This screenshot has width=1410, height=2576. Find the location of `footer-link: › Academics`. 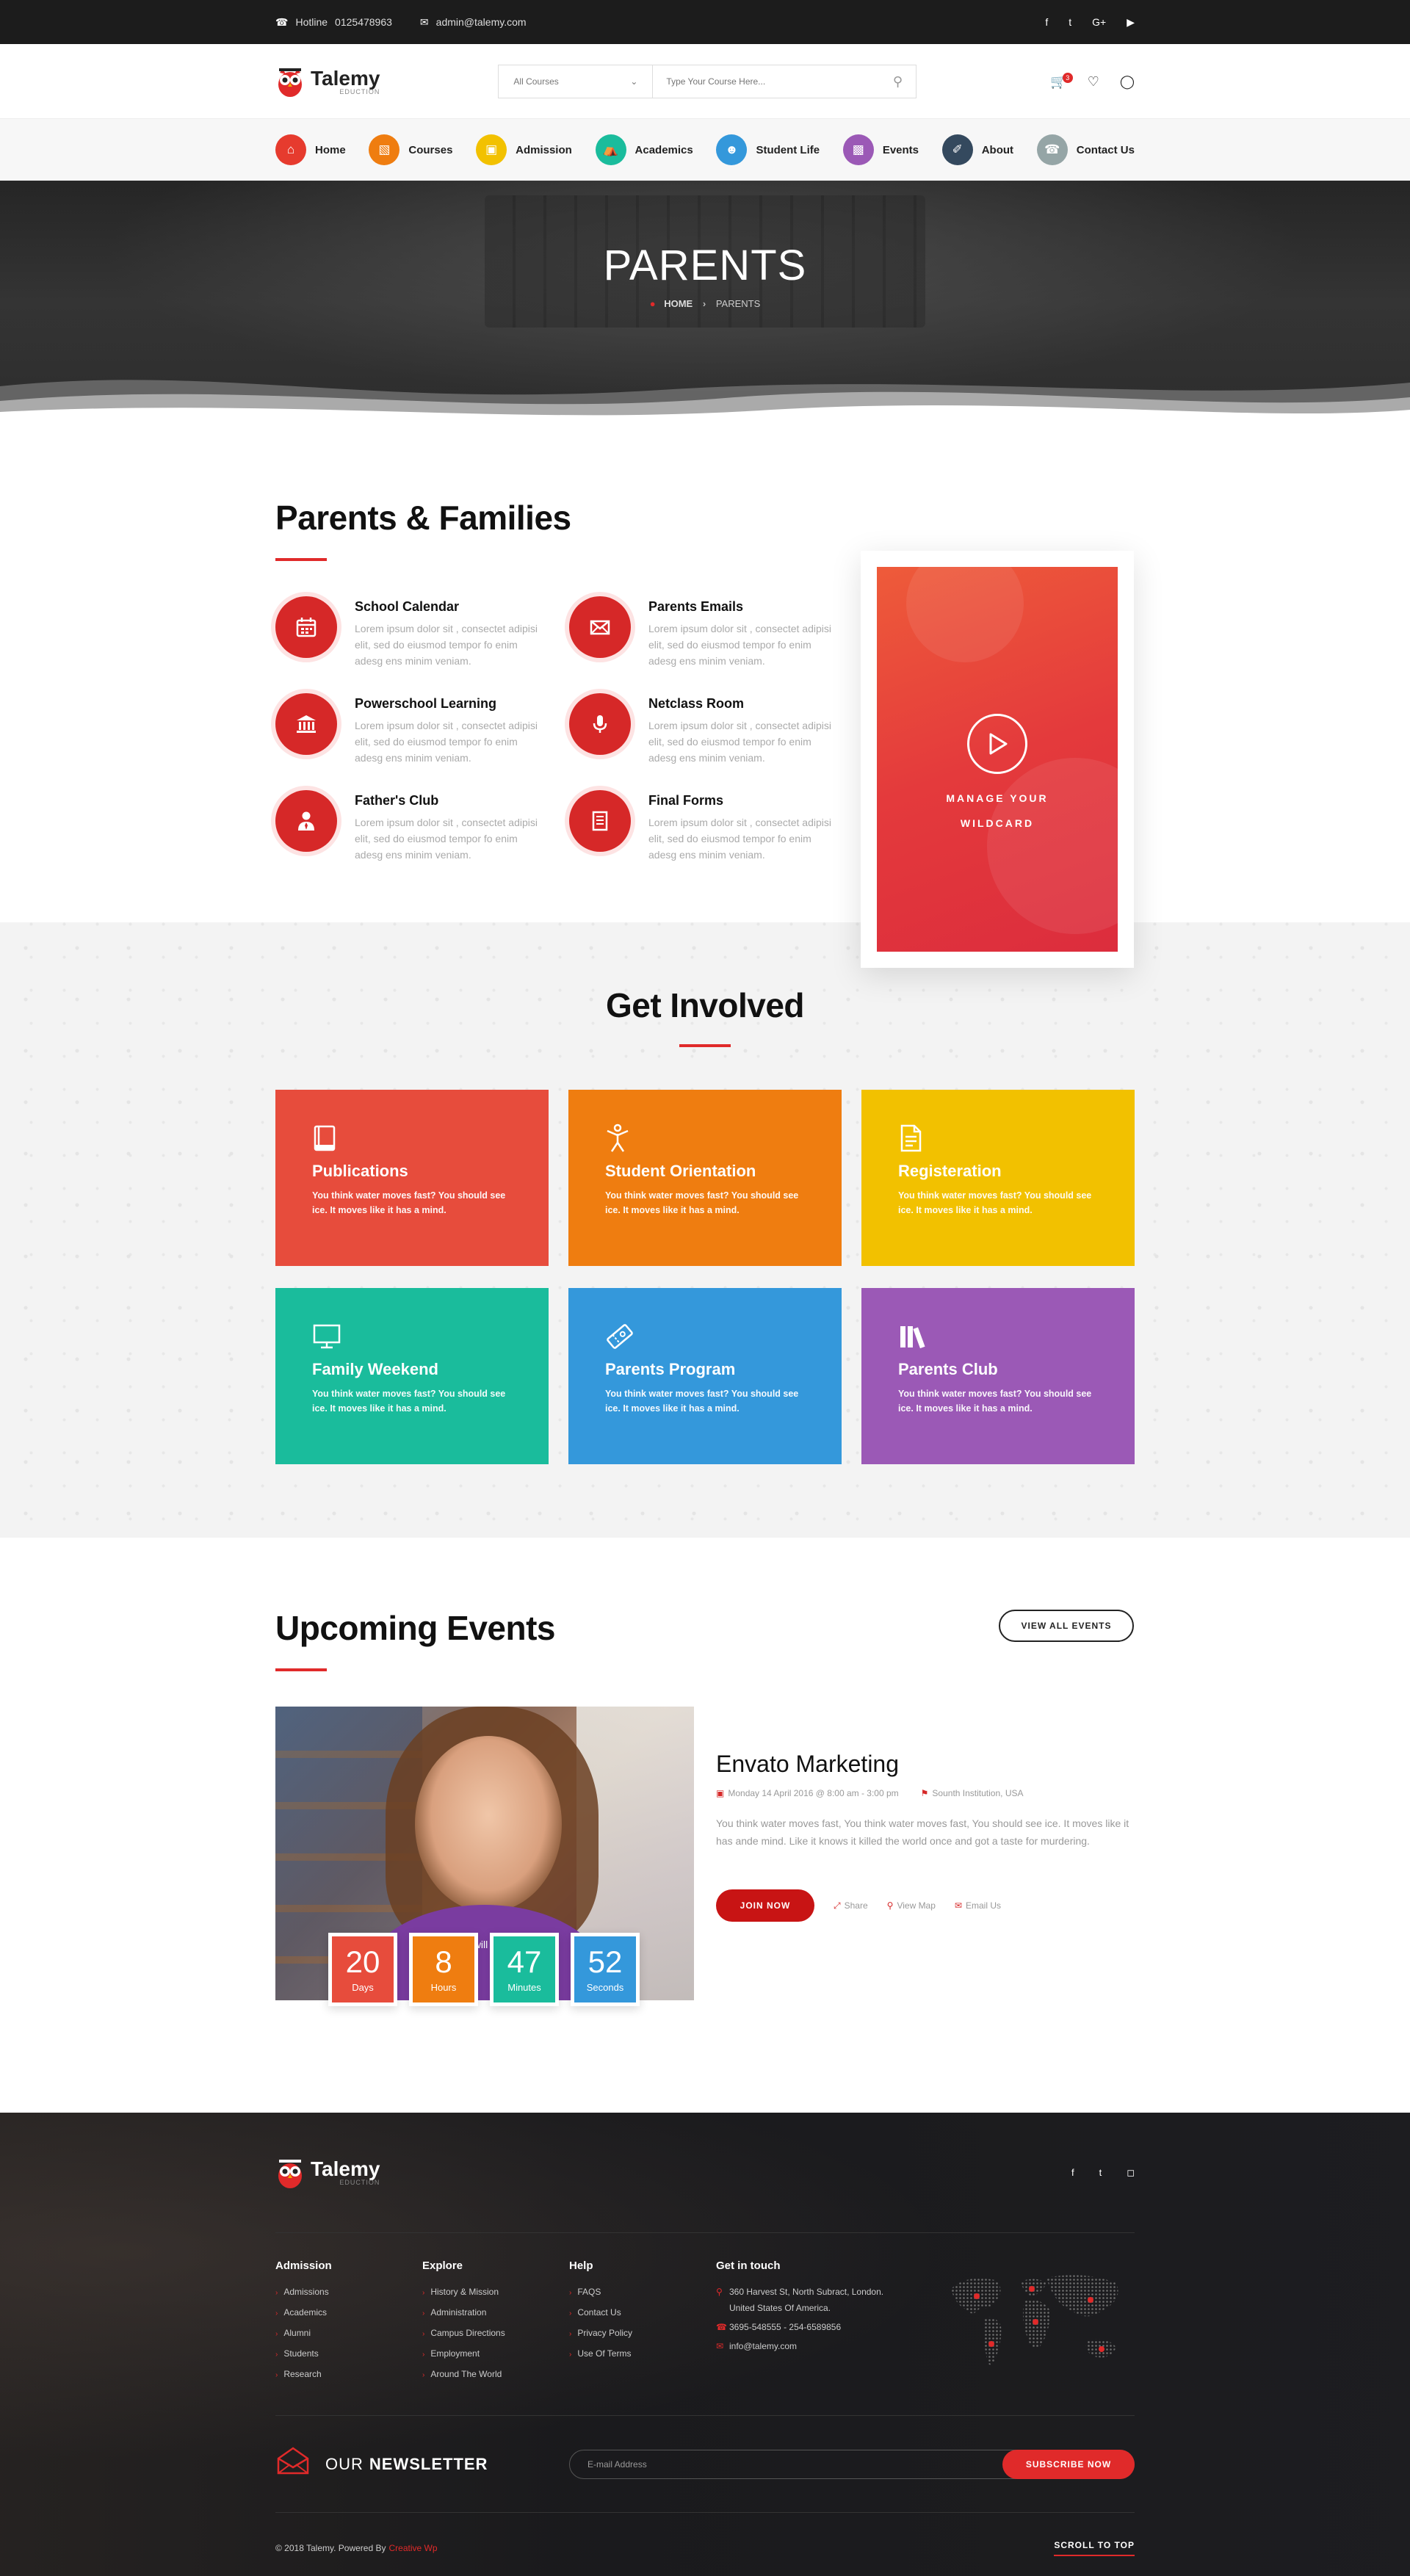

footer-link: › Academics is located at coordinates (348, 2312).